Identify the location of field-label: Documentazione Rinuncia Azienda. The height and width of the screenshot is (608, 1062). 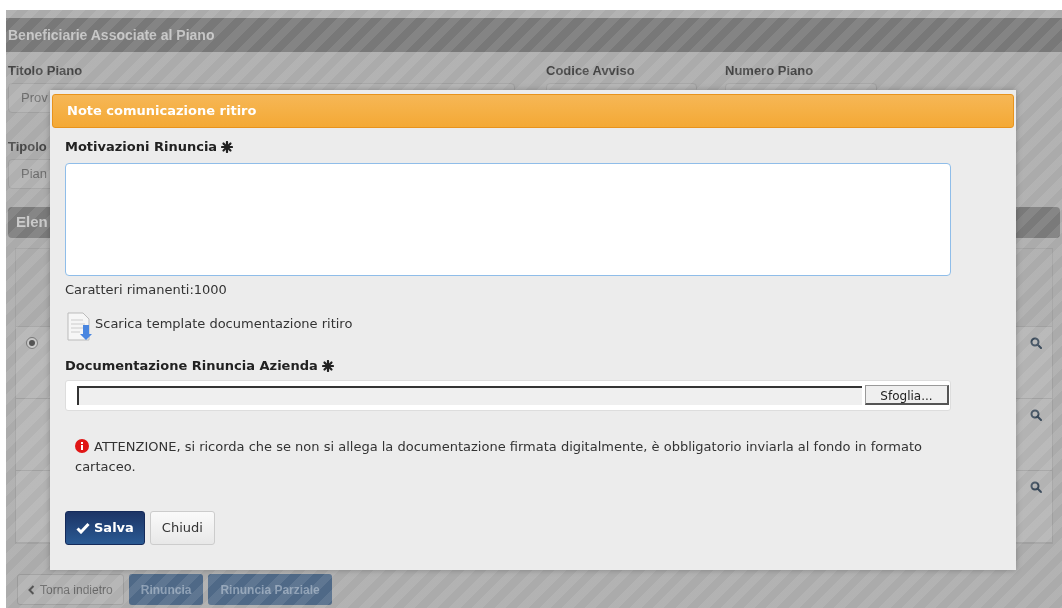
(191, 365).